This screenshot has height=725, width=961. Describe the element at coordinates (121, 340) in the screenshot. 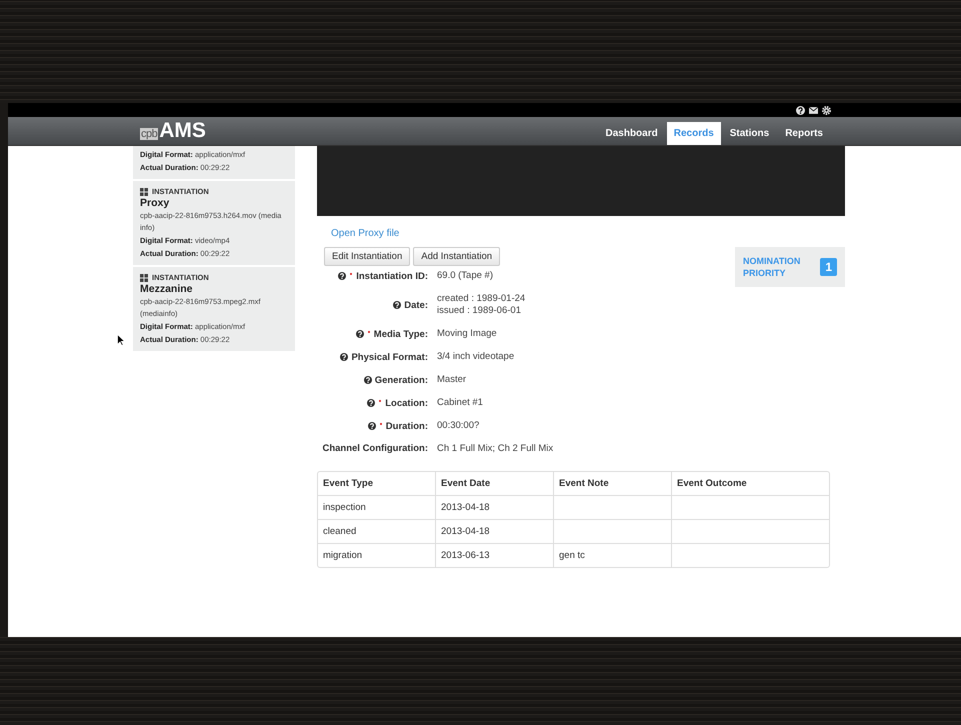

I see `cursor-icon` at that location.